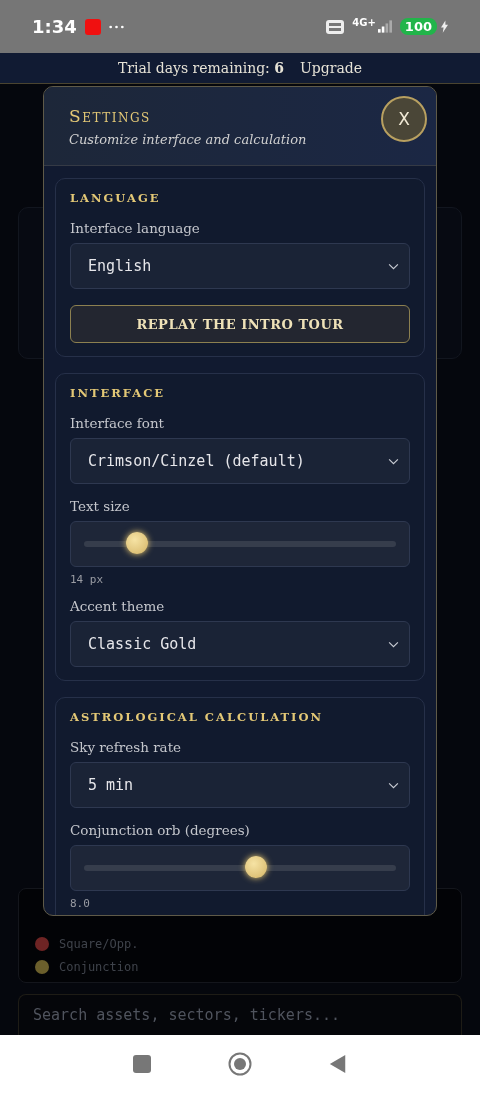 This screenshot has width=480, height=1093. What do you see at coordinates (142, 1064) in the screenshot?
I see `recents-button` at bounding box center [142, 1064].